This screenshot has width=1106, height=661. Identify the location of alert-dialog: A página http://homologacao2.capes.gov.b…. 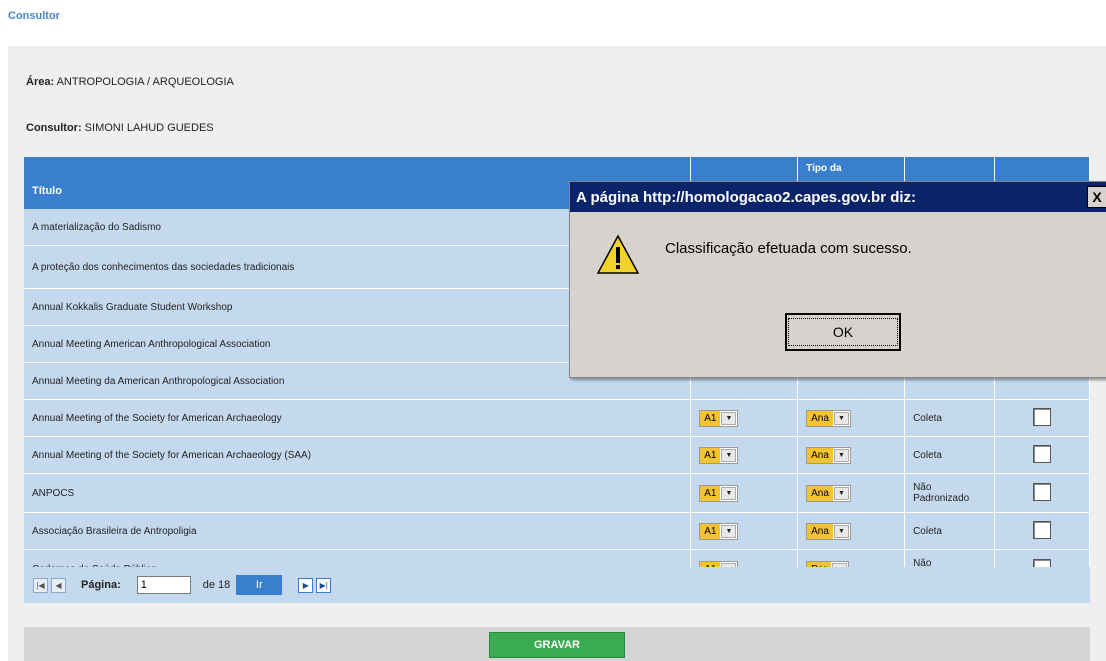
(837, 279).